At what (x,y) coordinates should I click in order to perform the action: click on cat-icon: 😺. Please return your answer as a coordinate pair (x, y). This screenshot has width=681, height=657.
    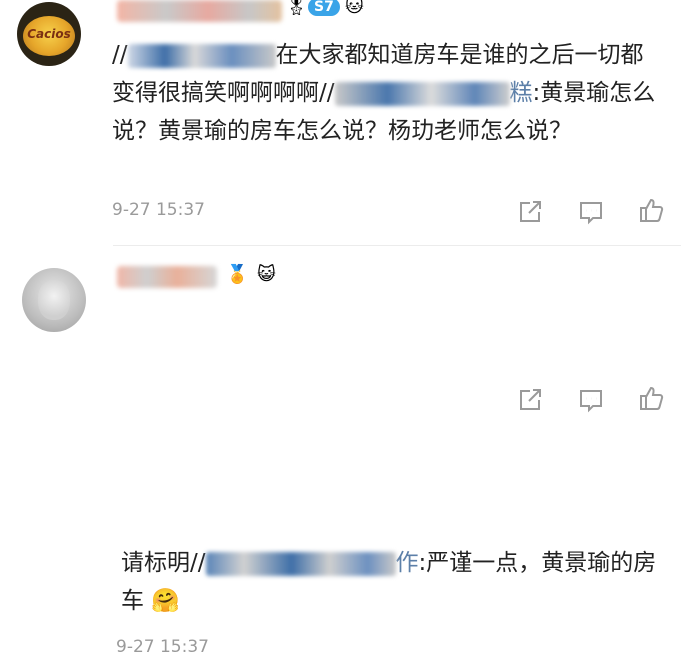
    Looking at the image, I should click on (266, 274).